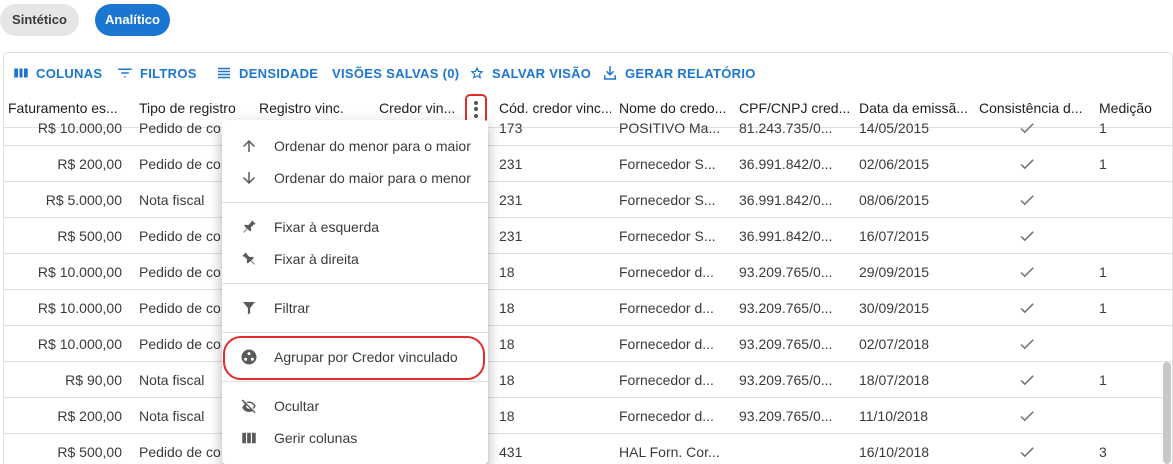 The height and width of the screenshot is (464, 1173). I want to click on menu-item-label: Fixar à direita, so click(316, 259).